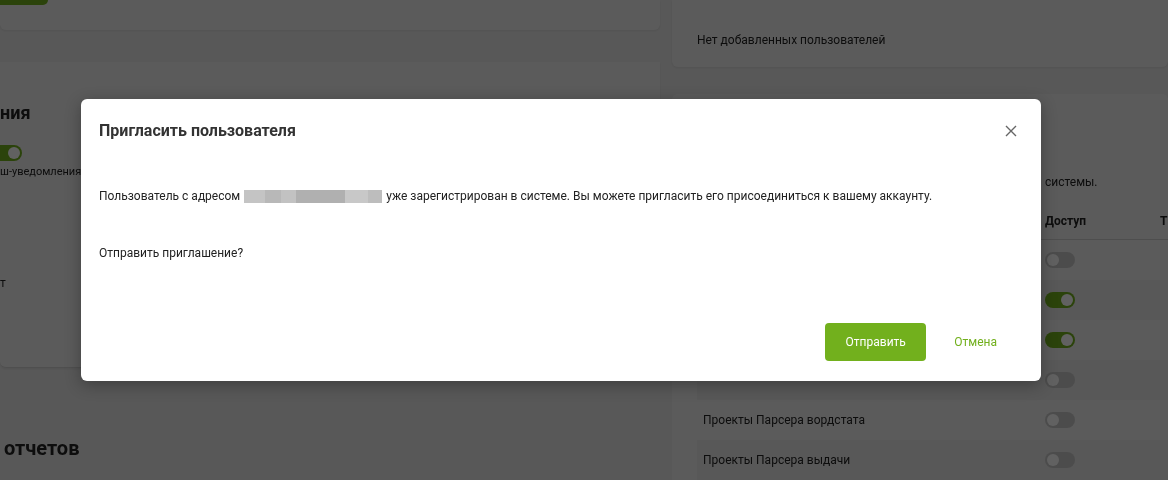  Describe the element at coordinates (777, 460) in the screenshot. I see `row-label: Проекты Парсера выдачи` at that location.